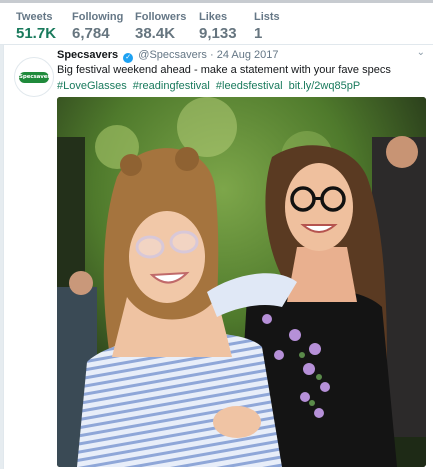 The height and width of the screenshot is (469, 433). Describe the element at coordinates (267, 27) in the screenshot. I see `stat-lists: Lists 1` at that location.